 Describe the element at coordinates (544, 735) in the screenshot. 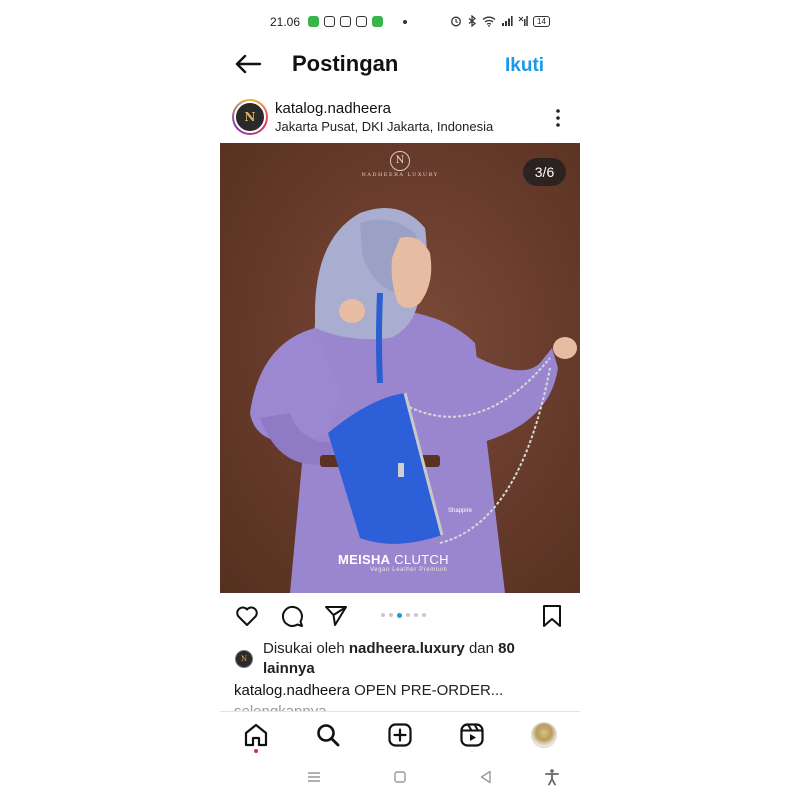

I see `profile-avatar` at that location.